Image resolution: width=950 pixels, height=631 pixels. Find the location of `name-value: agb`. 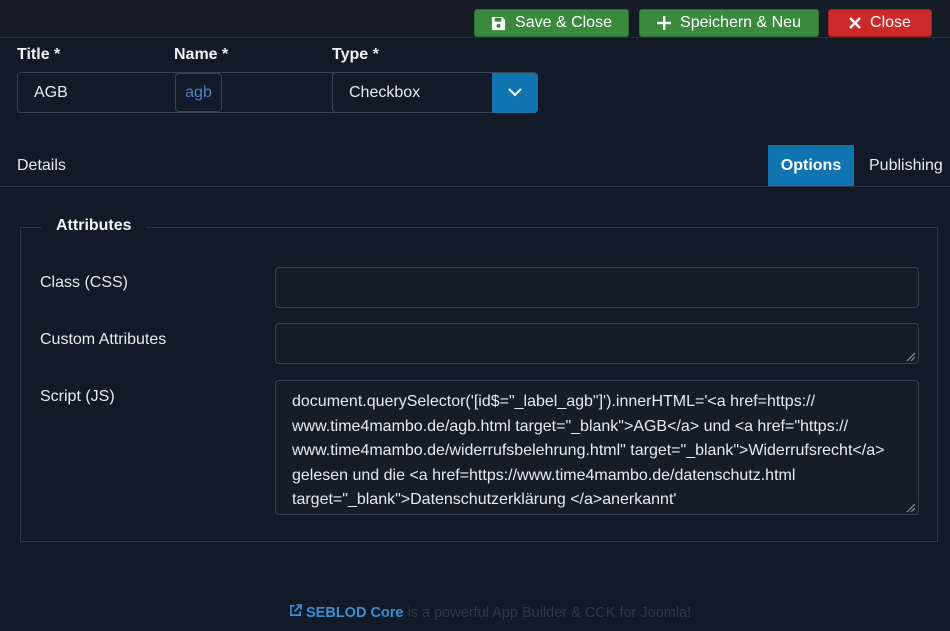

name-value: agb is located at coordinates (198, 92).